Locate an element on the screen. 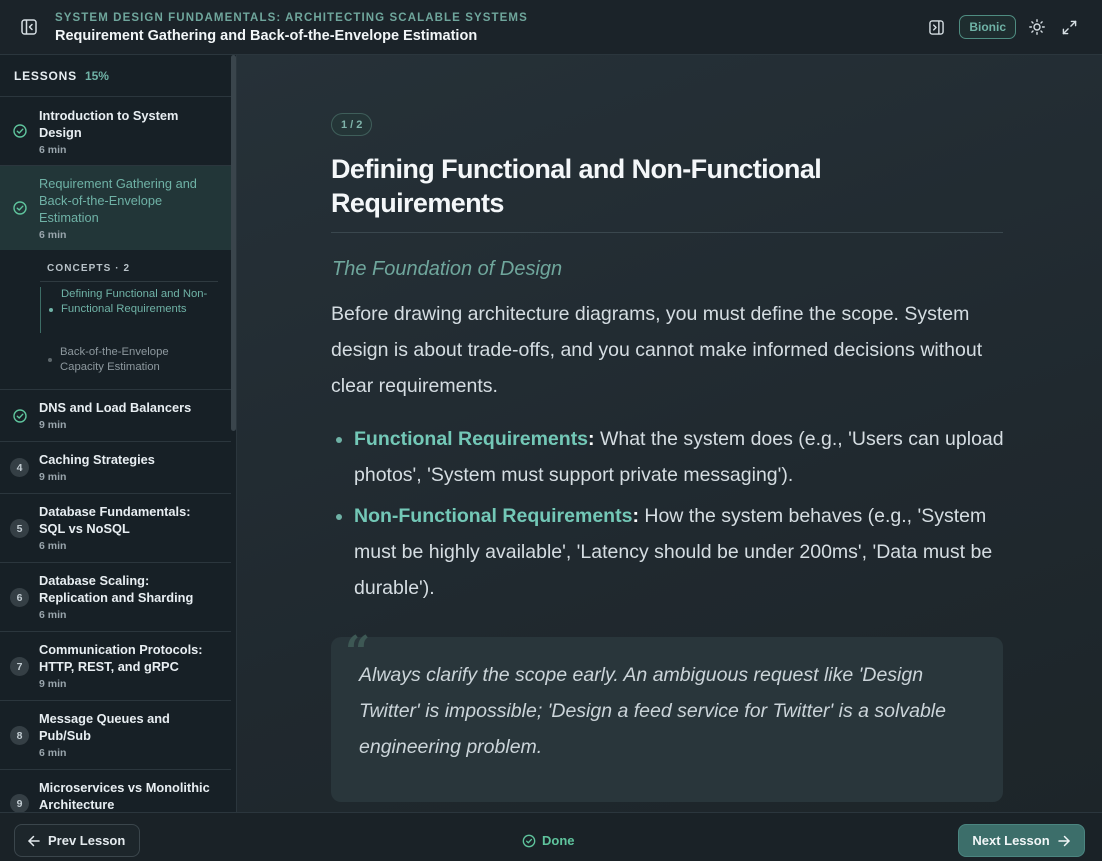 This screenshot has height=861, width=1102. lesson-title: Caching Strategies is located at coordinates (97, 459).